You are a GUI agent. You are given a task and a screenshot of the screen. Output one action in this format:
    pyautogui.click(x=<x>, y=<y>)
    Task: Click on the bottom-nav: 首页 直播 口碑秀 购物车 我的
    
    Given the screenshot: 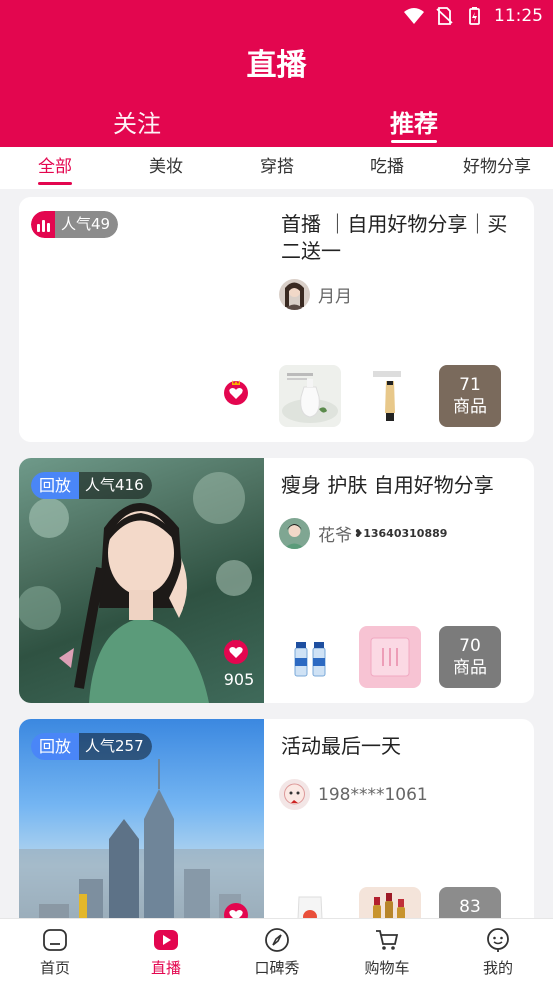 What is the action you would take?
    pyautogui.click(x=276, y=950)
    